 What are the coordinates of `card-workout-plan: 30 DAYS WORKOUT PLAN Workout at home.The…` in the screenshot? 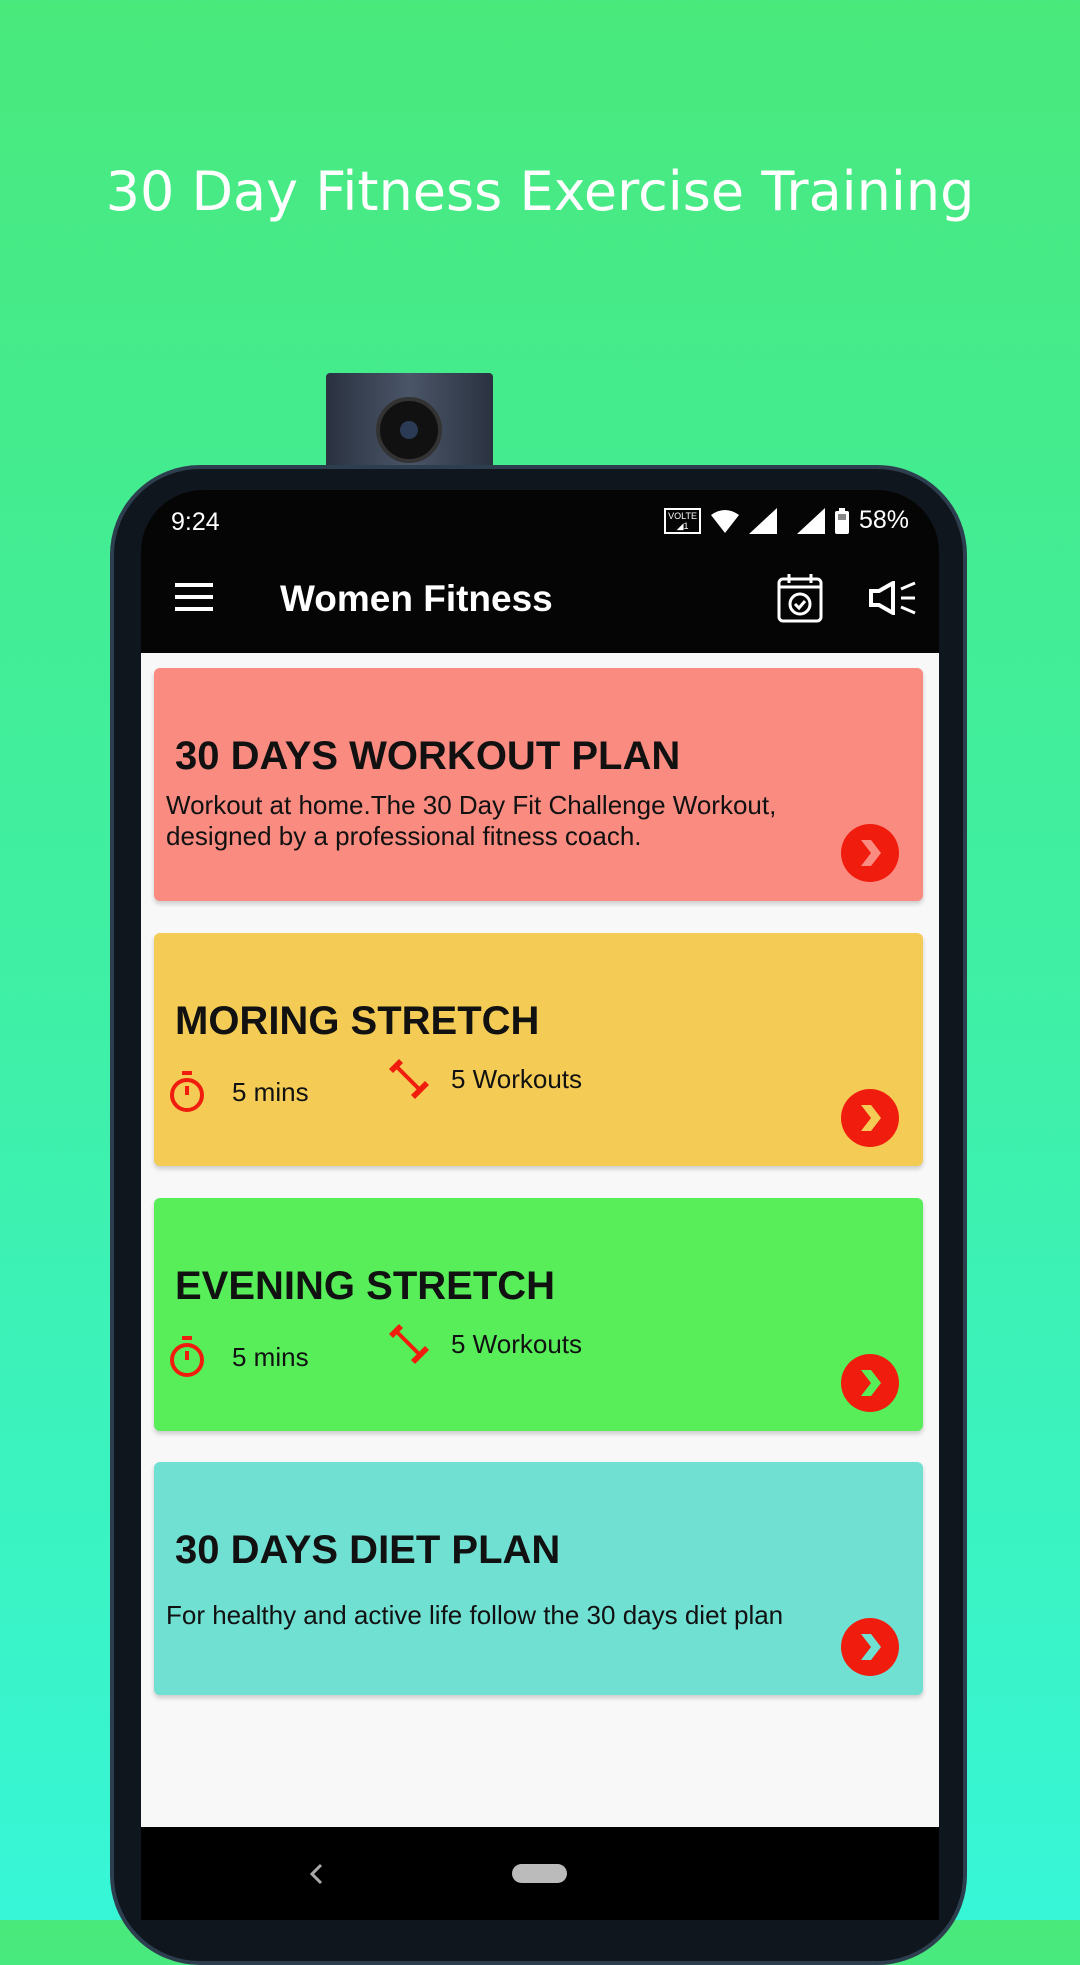 It's located at (538, 784).